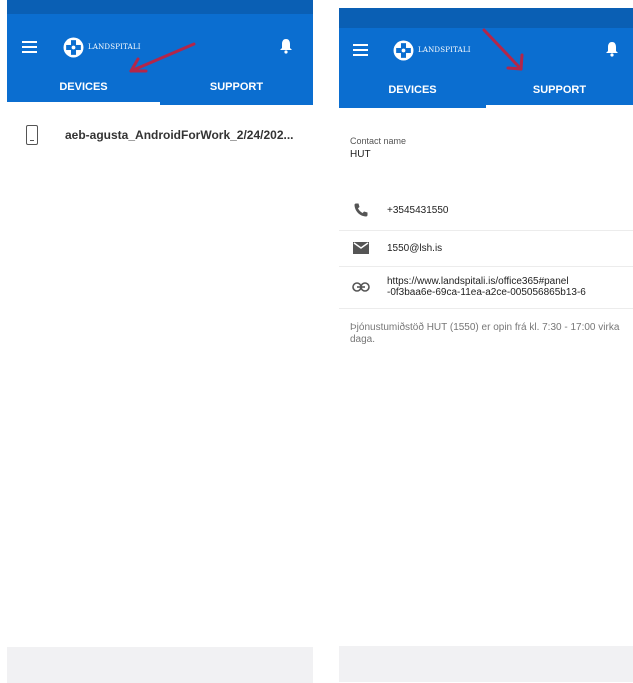  I want to click on email-address: 1550@lsh.is, so click(415, 248).